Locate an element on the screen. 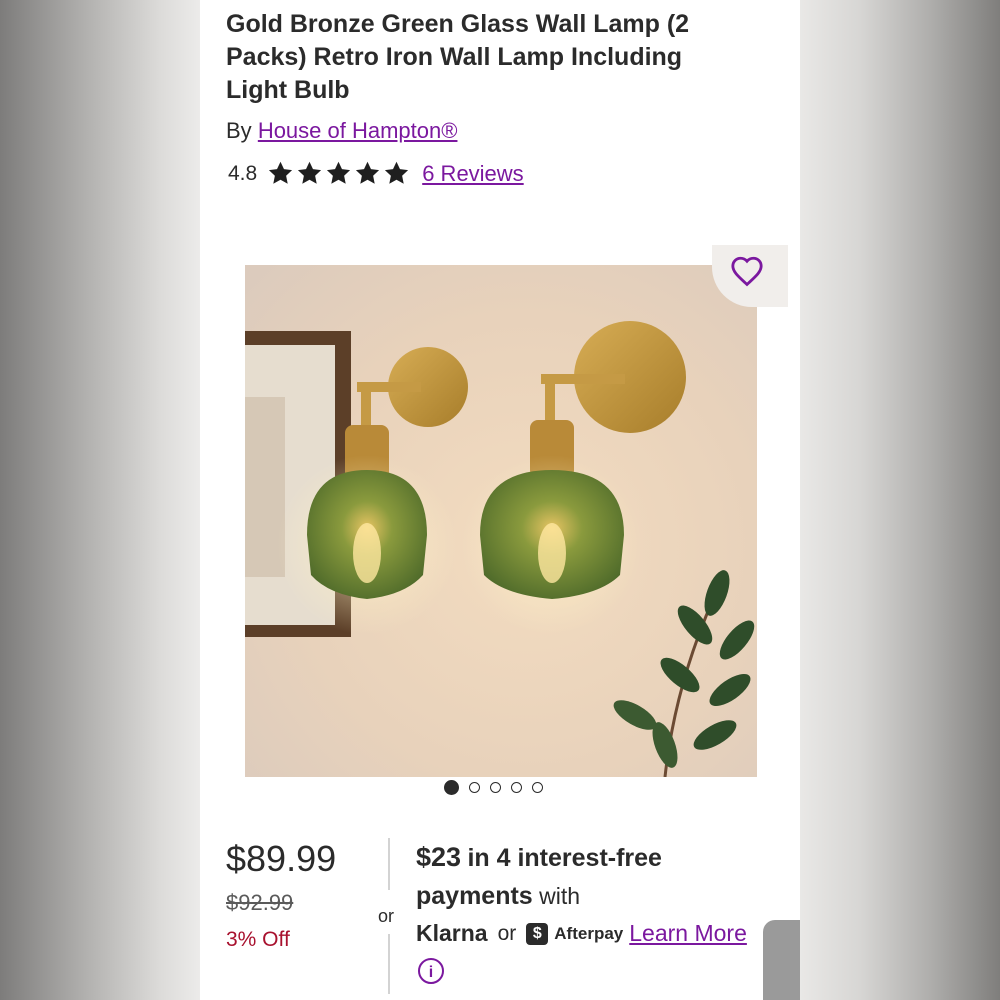  info-icon: i is located at coordinates (431, 971).